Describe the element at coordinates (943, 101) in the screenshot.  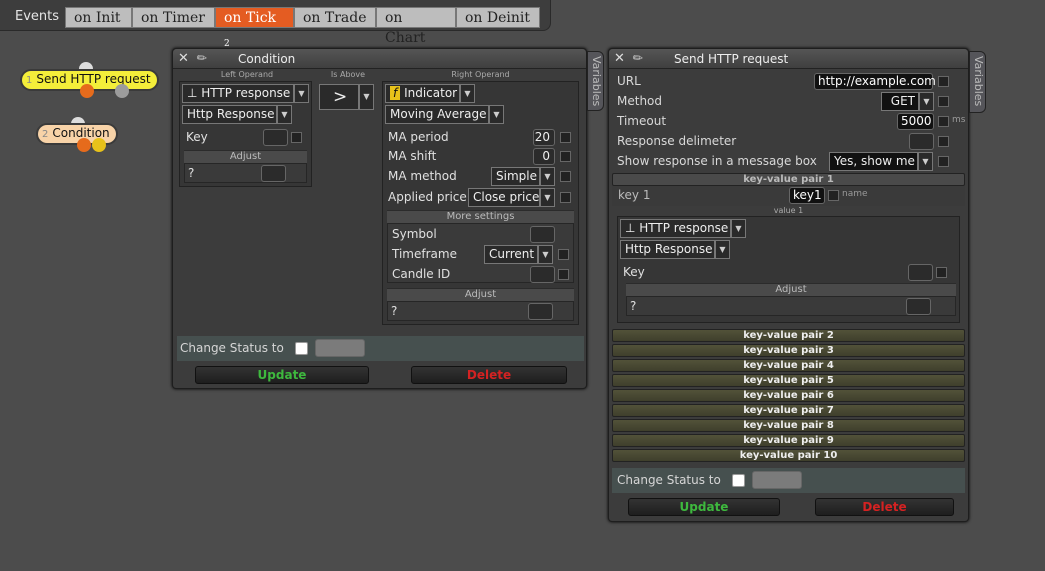
I see `method-checkbox` at that location.